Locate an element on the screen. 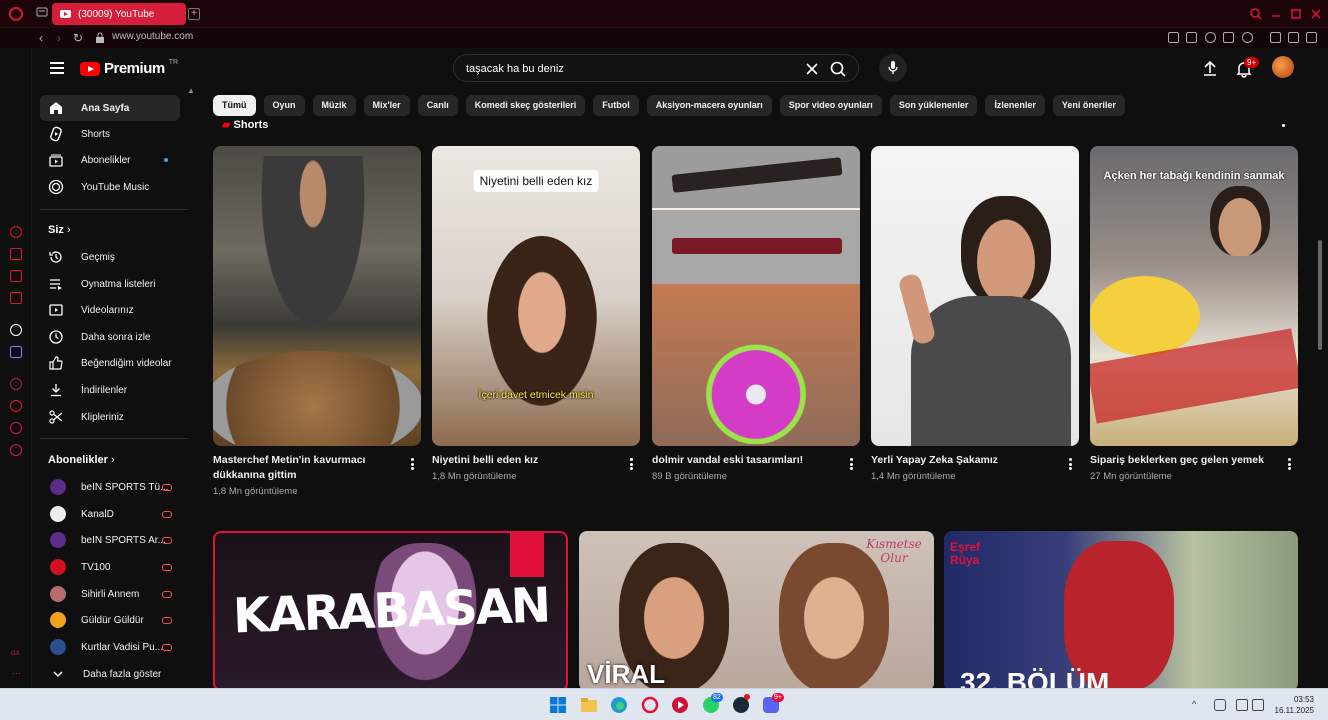  video-thumbnail: VİRAL Kısmetse Olur is located at coordinates (756, 611).